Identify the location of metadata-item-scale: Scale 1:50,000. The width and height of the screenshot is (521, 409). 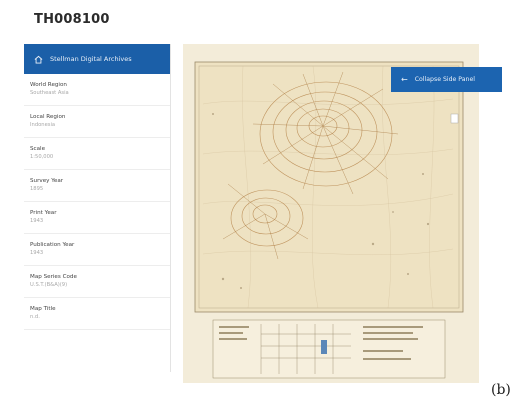
(97, 154).